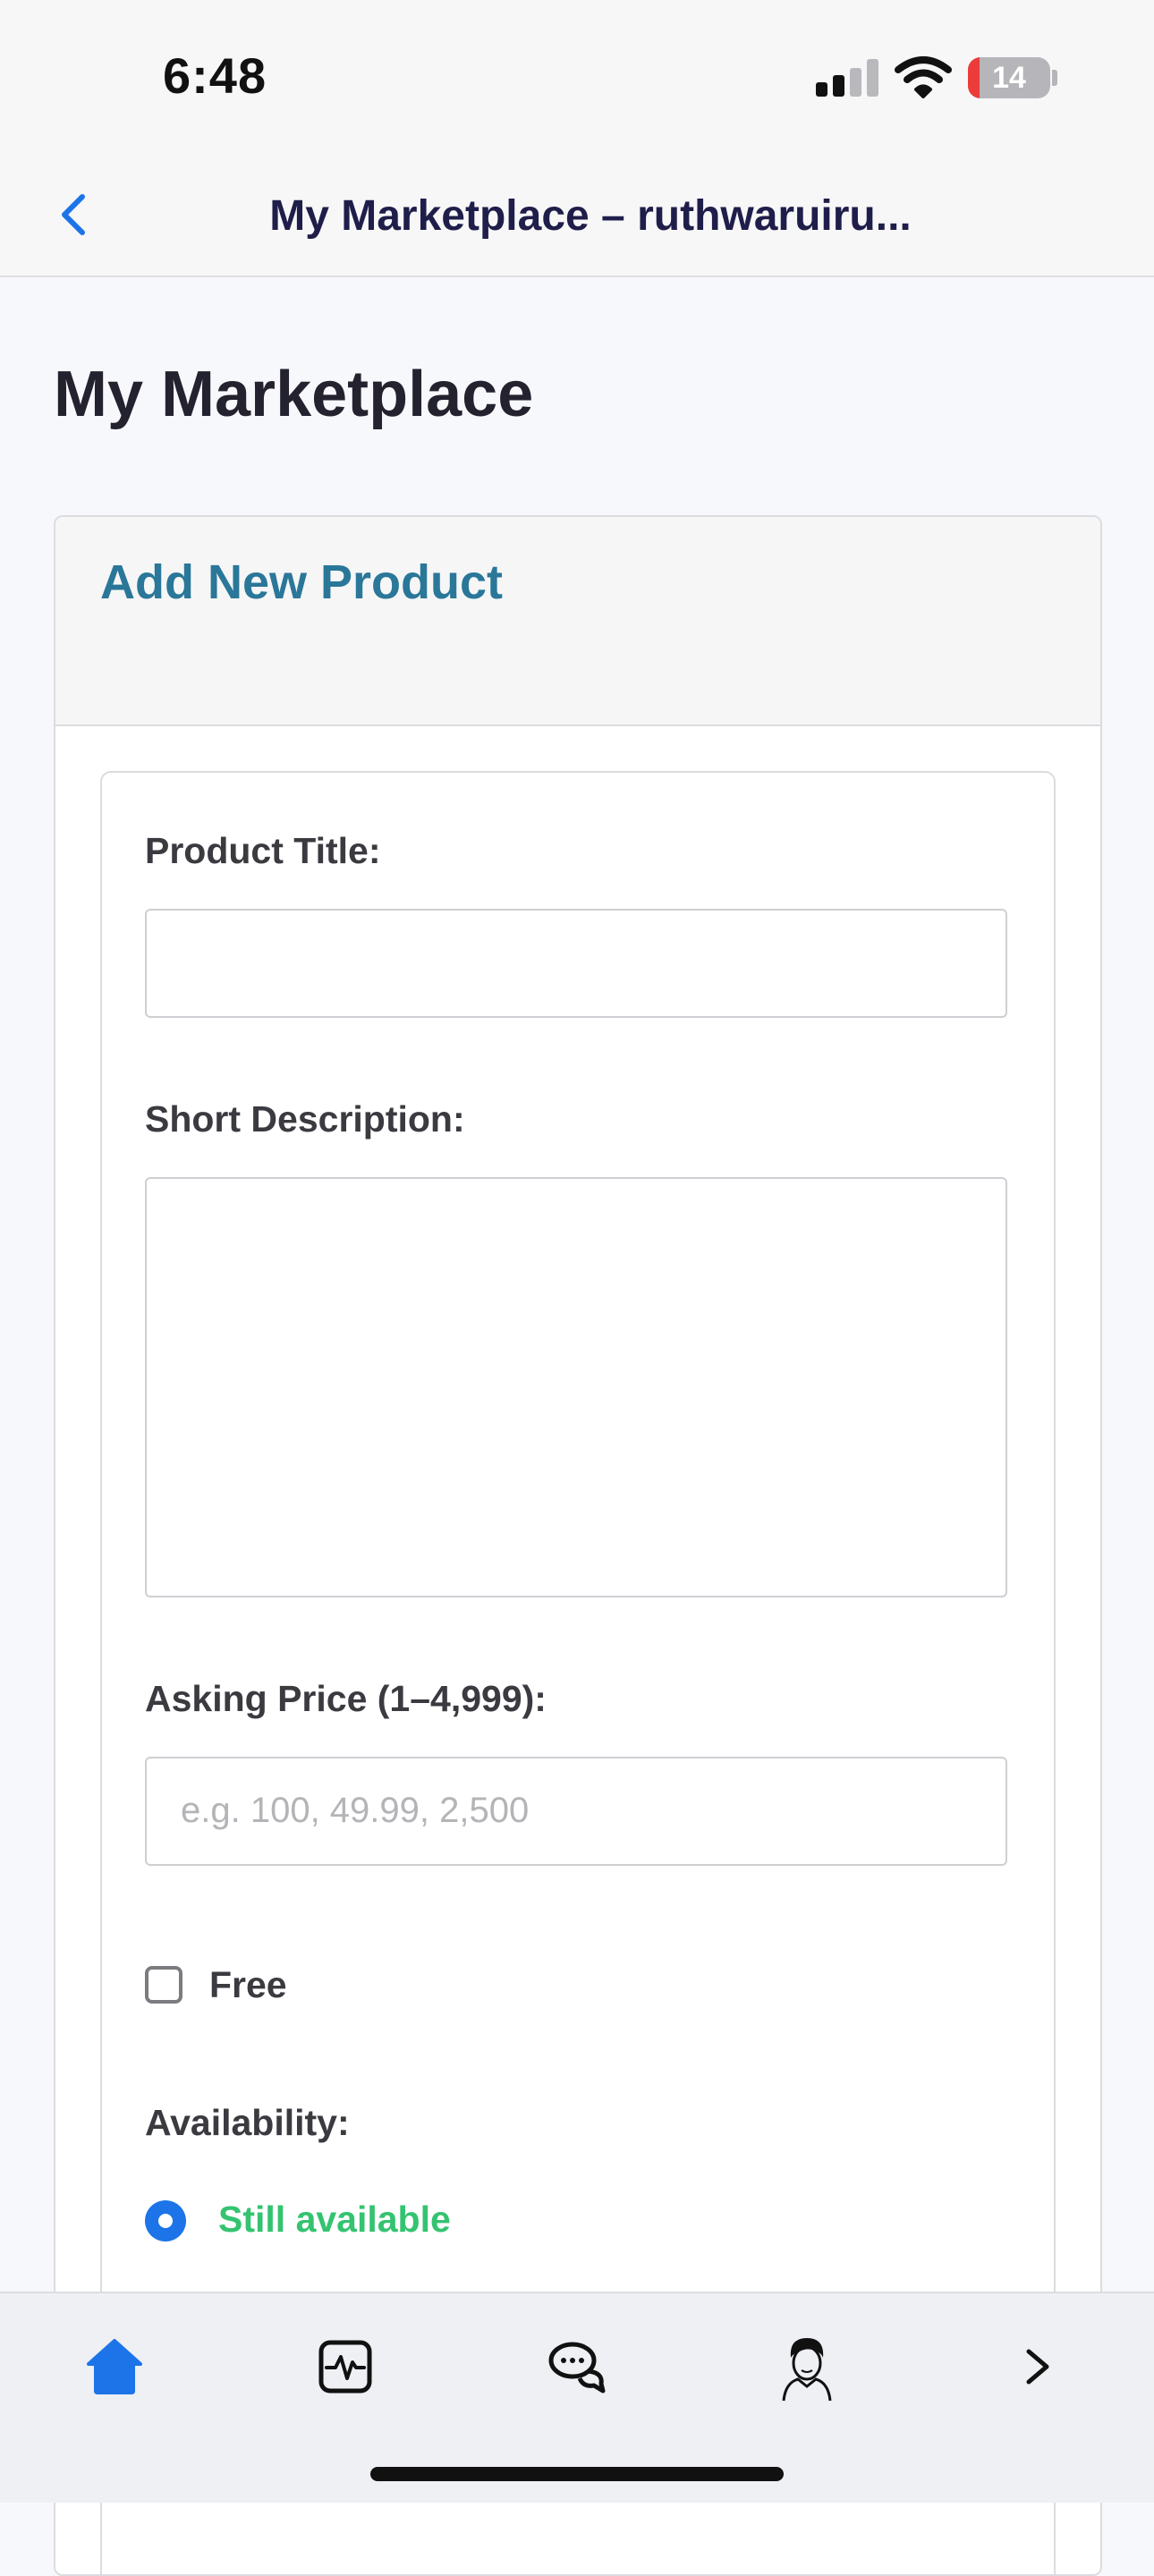 The width and height of the screenshot is (1154, 2576). What do you see at coordinates (263, 850) in the screenshot?
I see `product-title-label: Product Title:` at bounding box center [263, 850].